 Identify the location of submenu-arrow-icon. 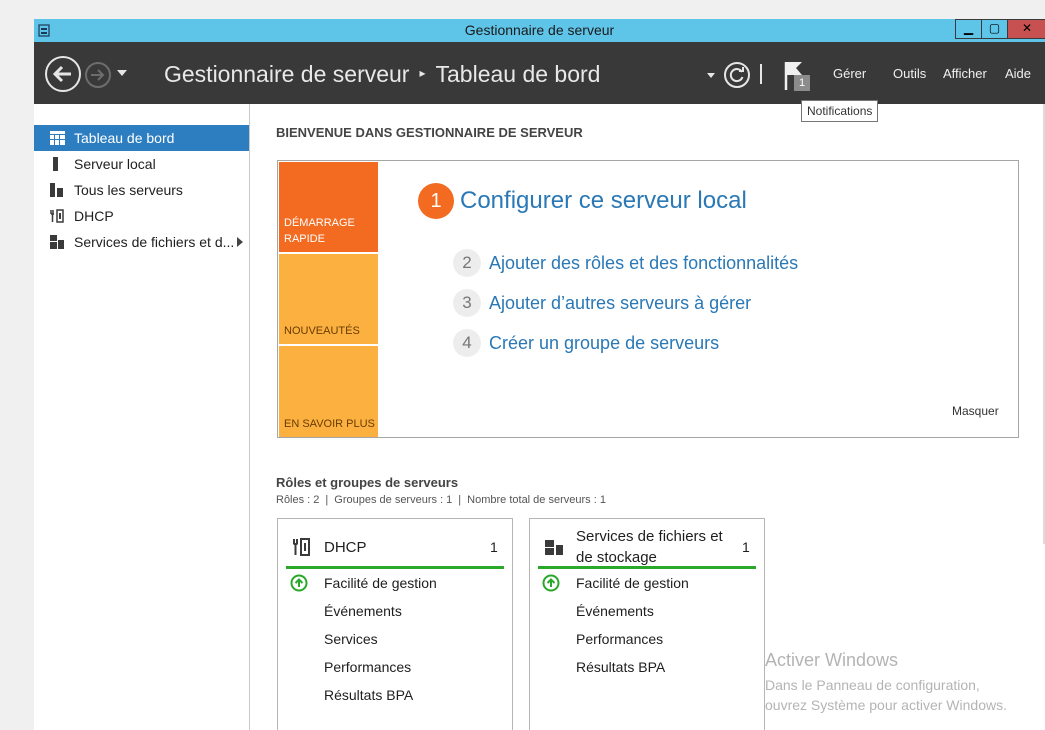
(240, 242).